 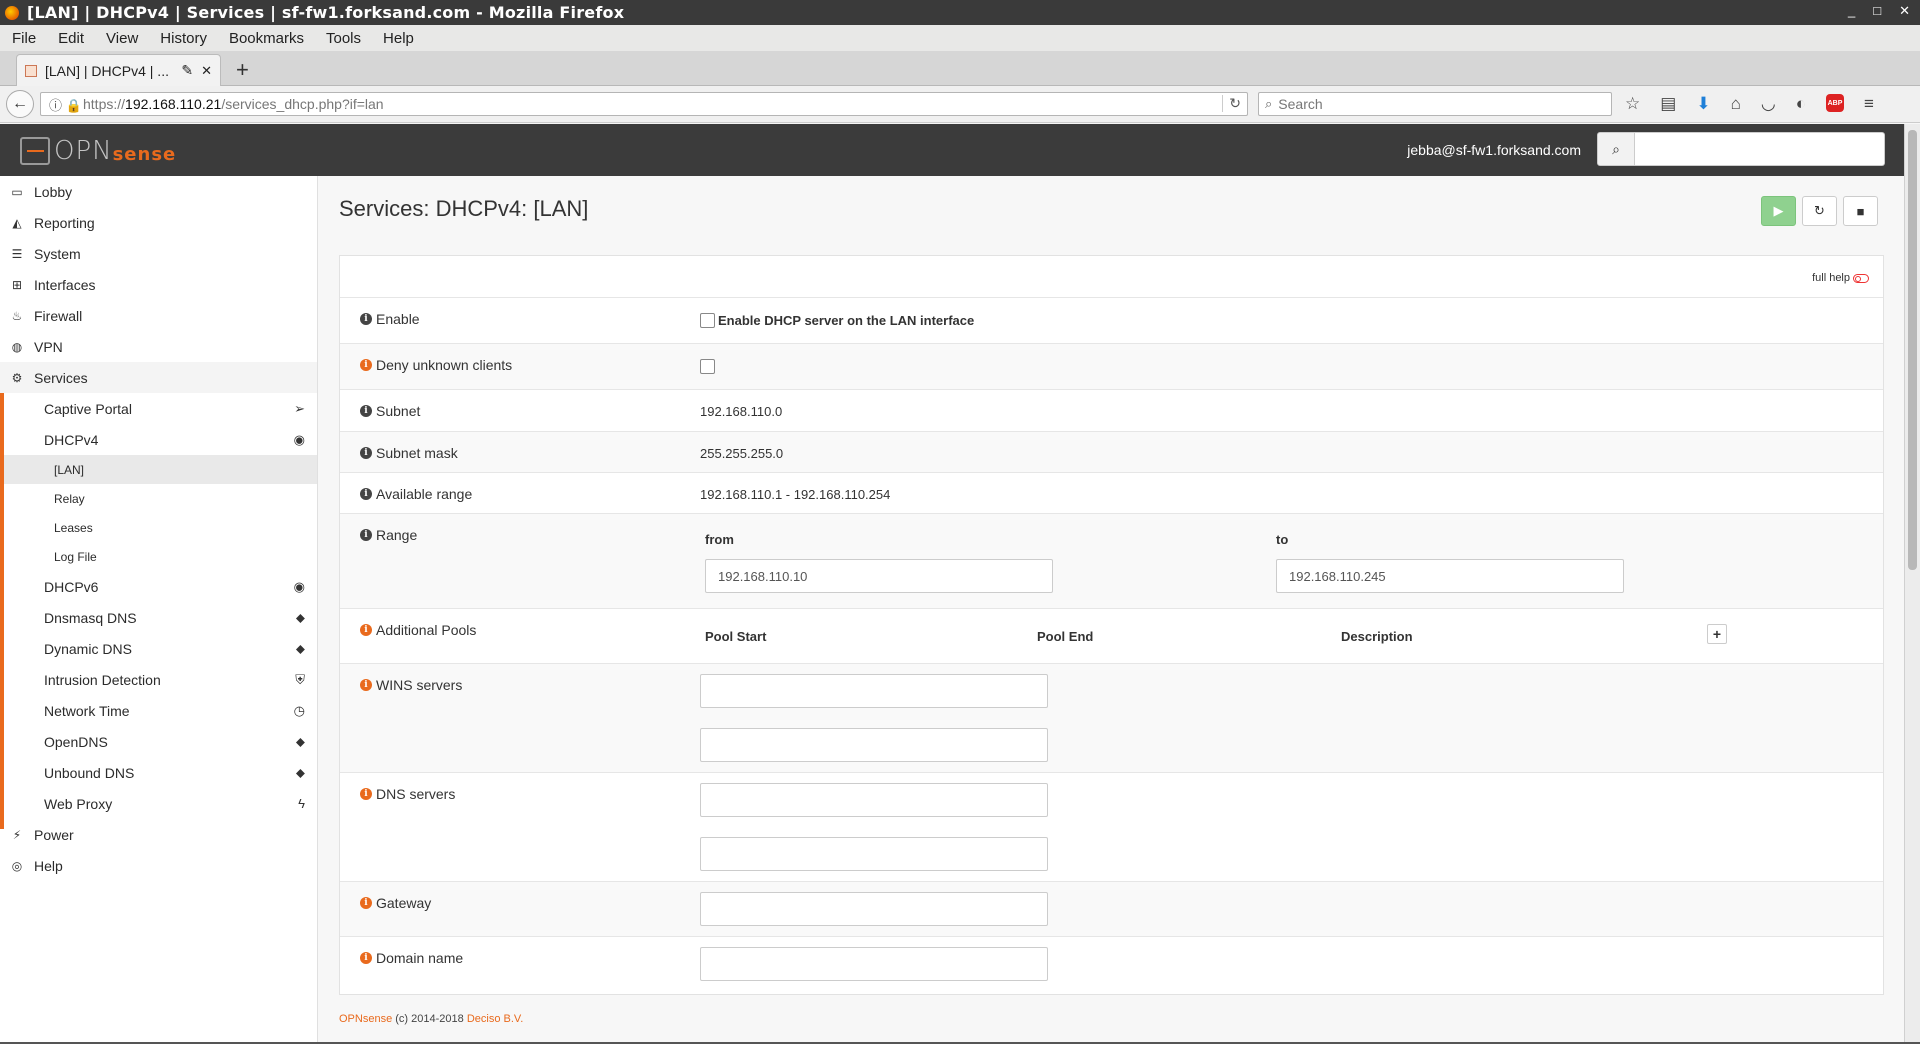 What do you see at coordinates (1231, 103) in the screenshot?
I see `reload-icon: ↻` at bounding box center [1231, 103].